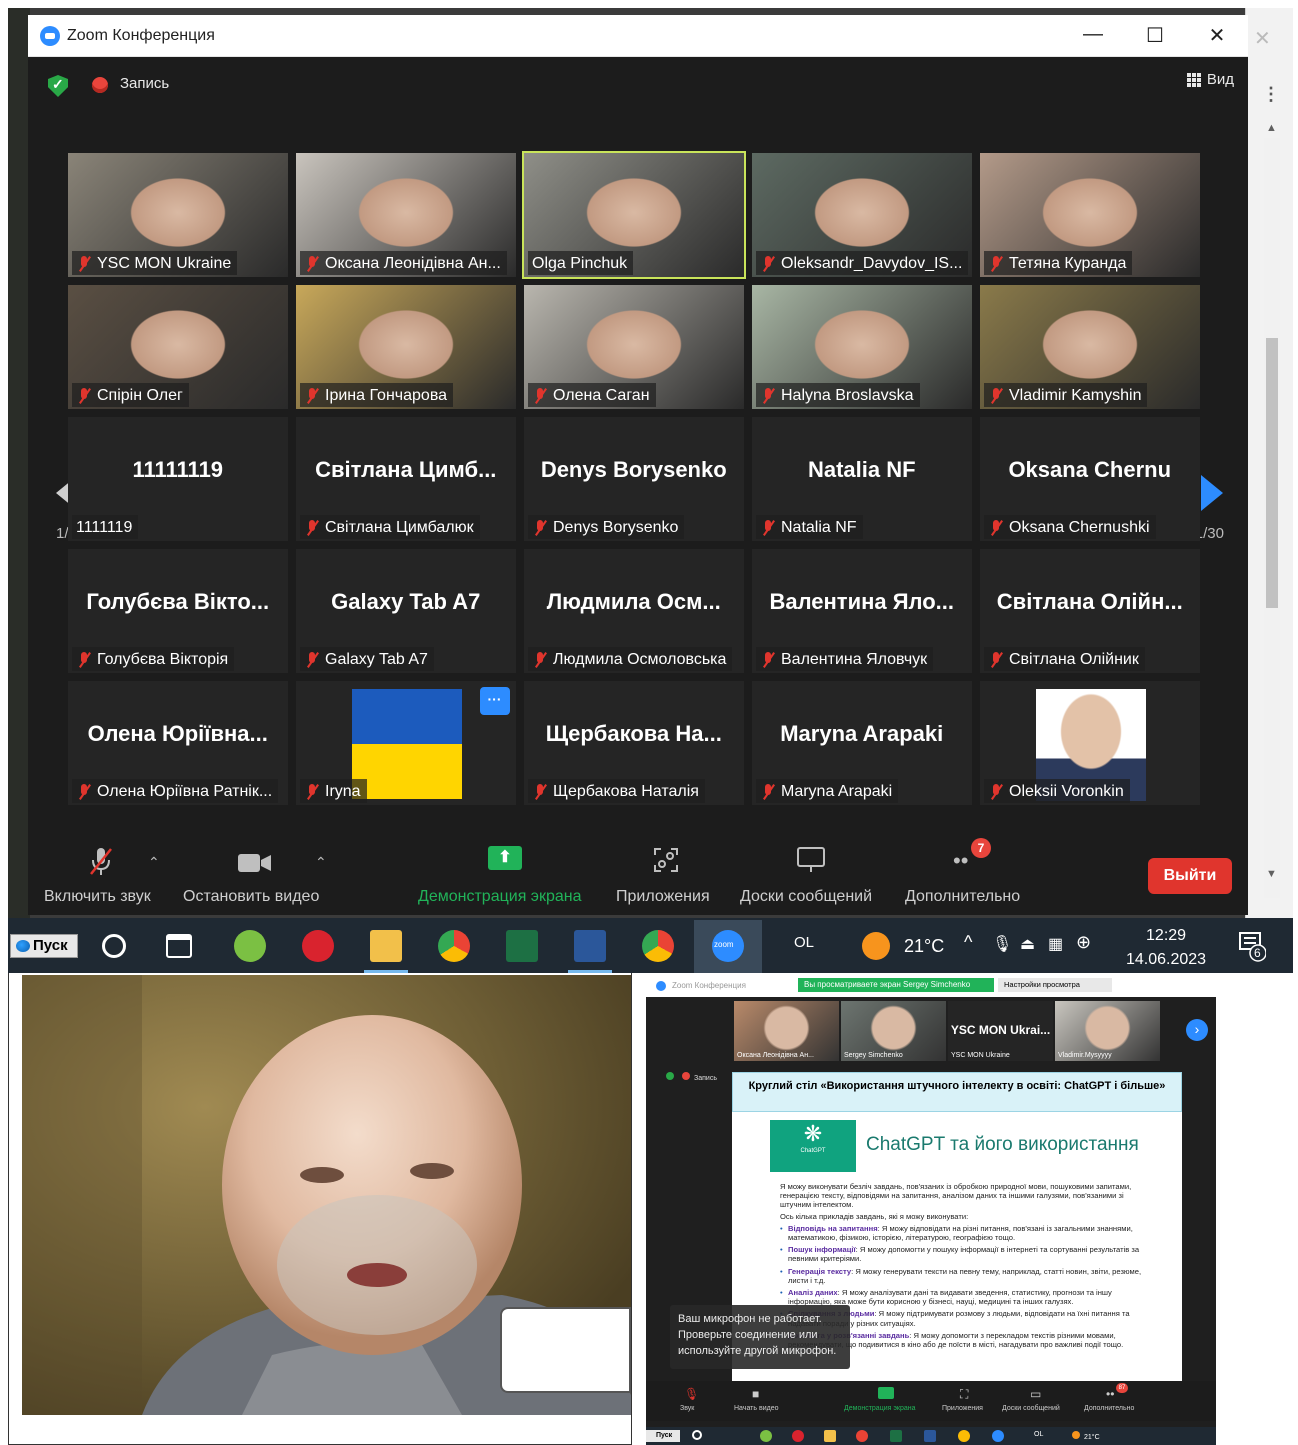  I want to click on task-view-icon, so click(179, 946).